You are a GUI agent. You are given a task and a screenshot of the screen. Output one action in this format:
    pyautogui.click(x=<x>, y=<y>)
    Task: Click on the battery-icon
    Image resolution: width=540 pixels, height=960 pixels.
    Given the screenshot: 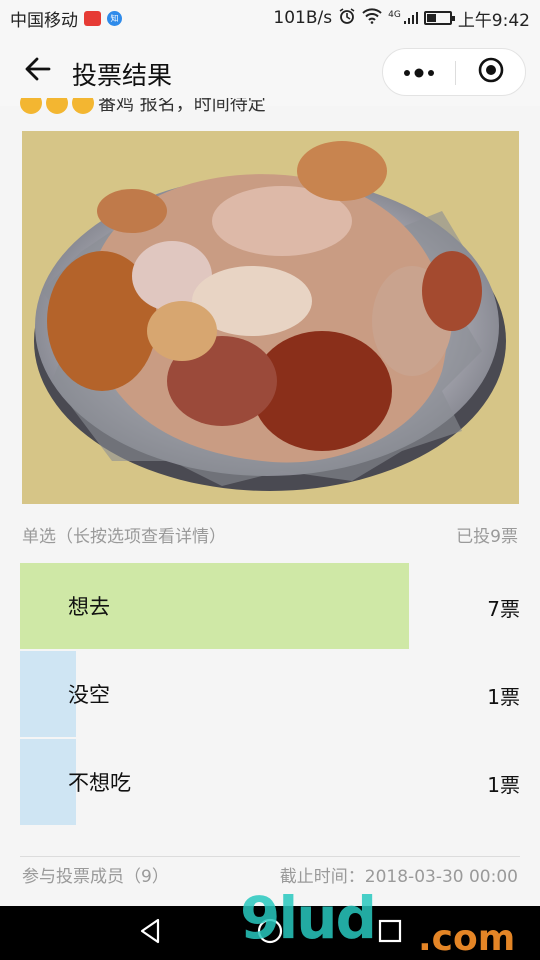 What is the action you would take?
    pyautogui.click(x=439, y=18)
    